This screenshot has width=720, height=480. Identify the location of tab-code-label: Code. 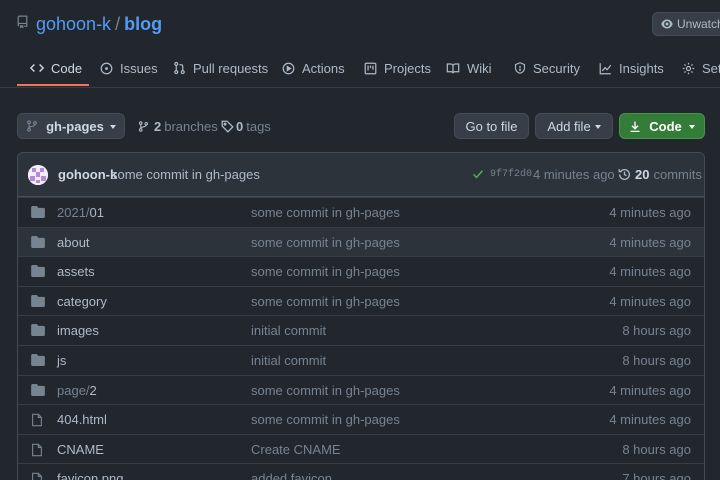
(67, 68).